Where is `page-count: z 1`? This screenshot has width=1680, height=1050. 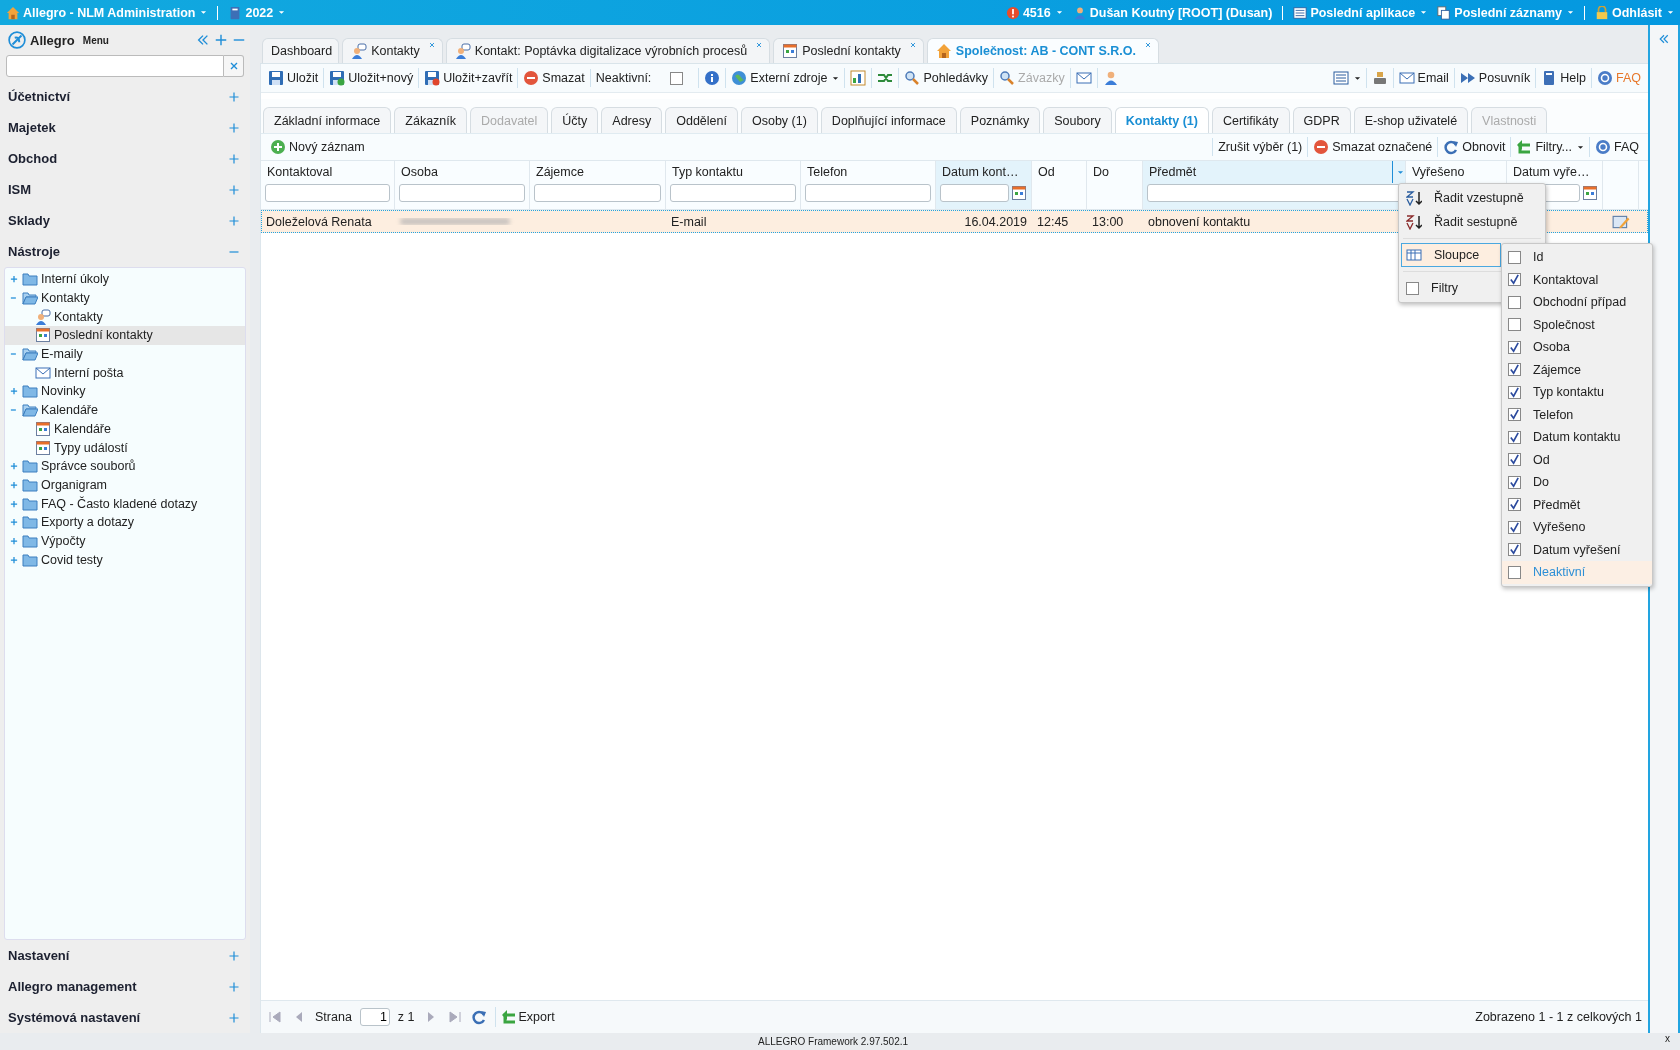 page-count: z 1 is located at coordinates (406, 1017).